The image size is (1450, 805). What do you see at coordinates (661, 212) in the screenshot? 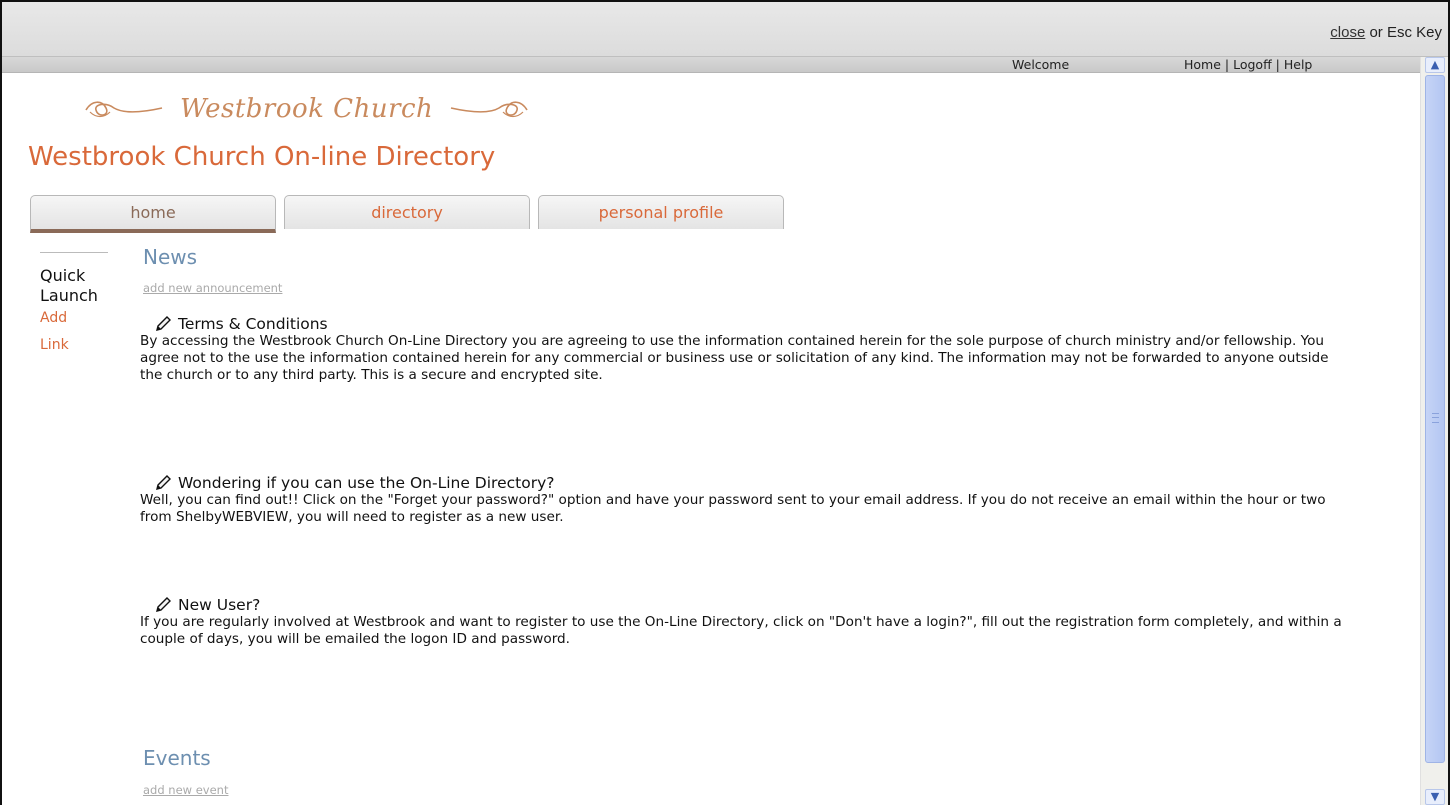
I see `tab-personal-profile: personal profile` at bounding box center [661, 212].